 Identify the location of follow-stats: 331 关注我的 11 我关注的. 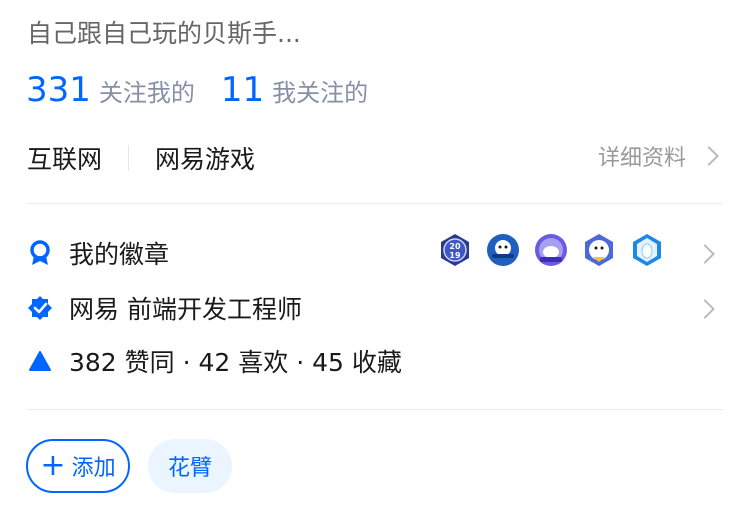
(210, 90).